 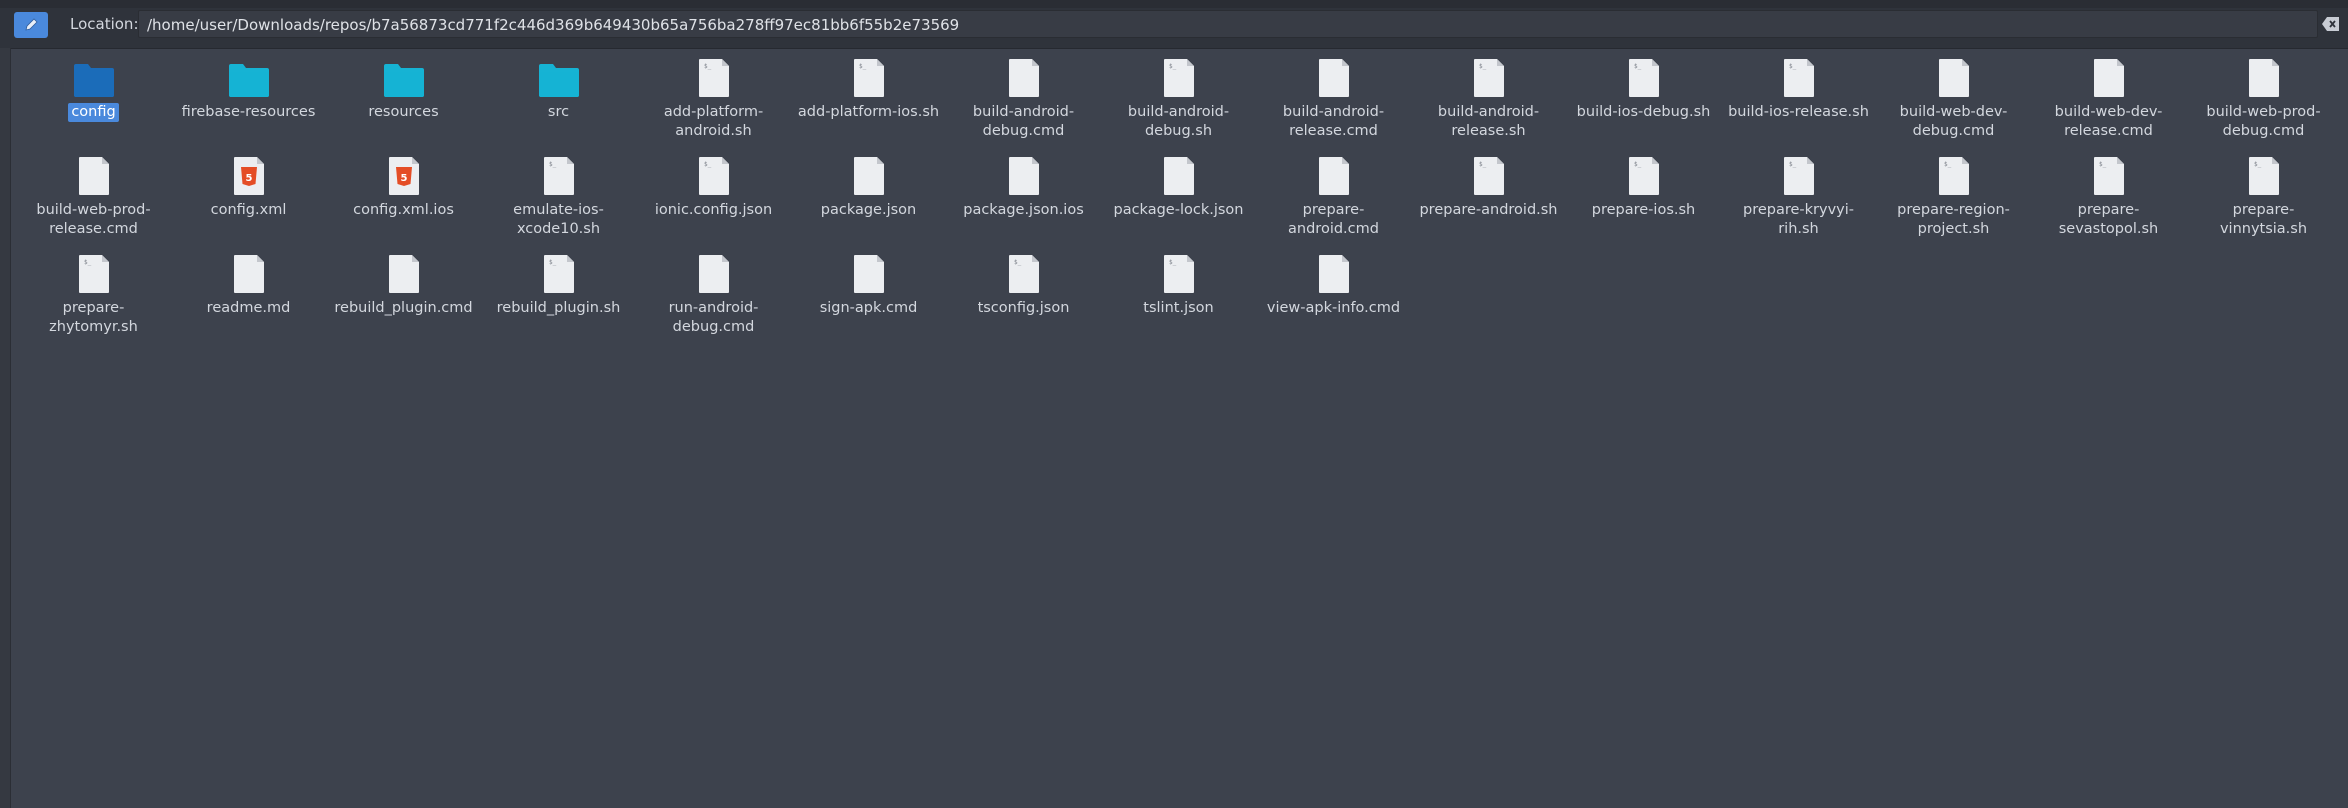 I want to click on html5-file-icon: 5, so click(x=248, y=176).